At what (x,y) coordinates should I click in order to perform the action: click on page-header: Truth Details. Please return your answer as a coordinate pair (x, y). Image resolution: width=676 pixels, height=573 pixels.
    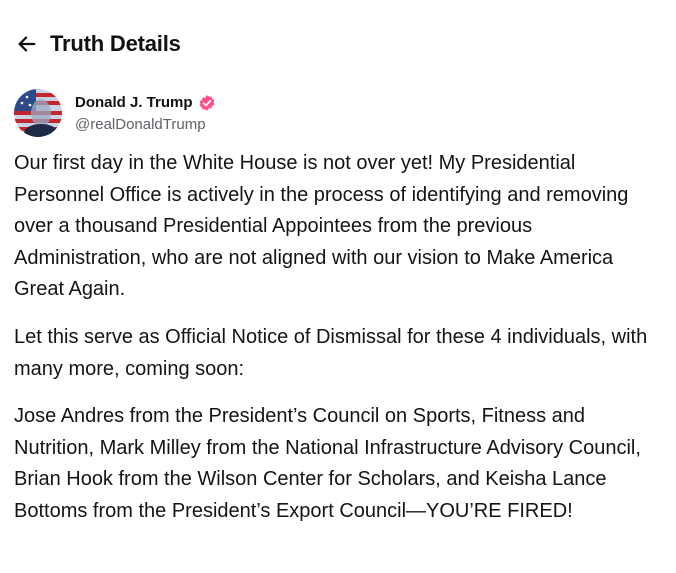
    Looking at the image, I should click on (97, 44).